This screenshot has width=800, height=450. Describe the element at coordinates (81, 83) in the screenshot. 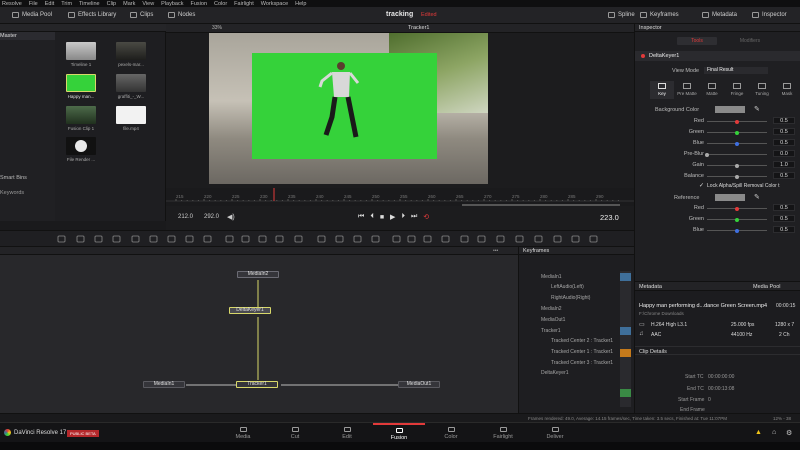

I see `clip-thumbnail-selected` at that location.